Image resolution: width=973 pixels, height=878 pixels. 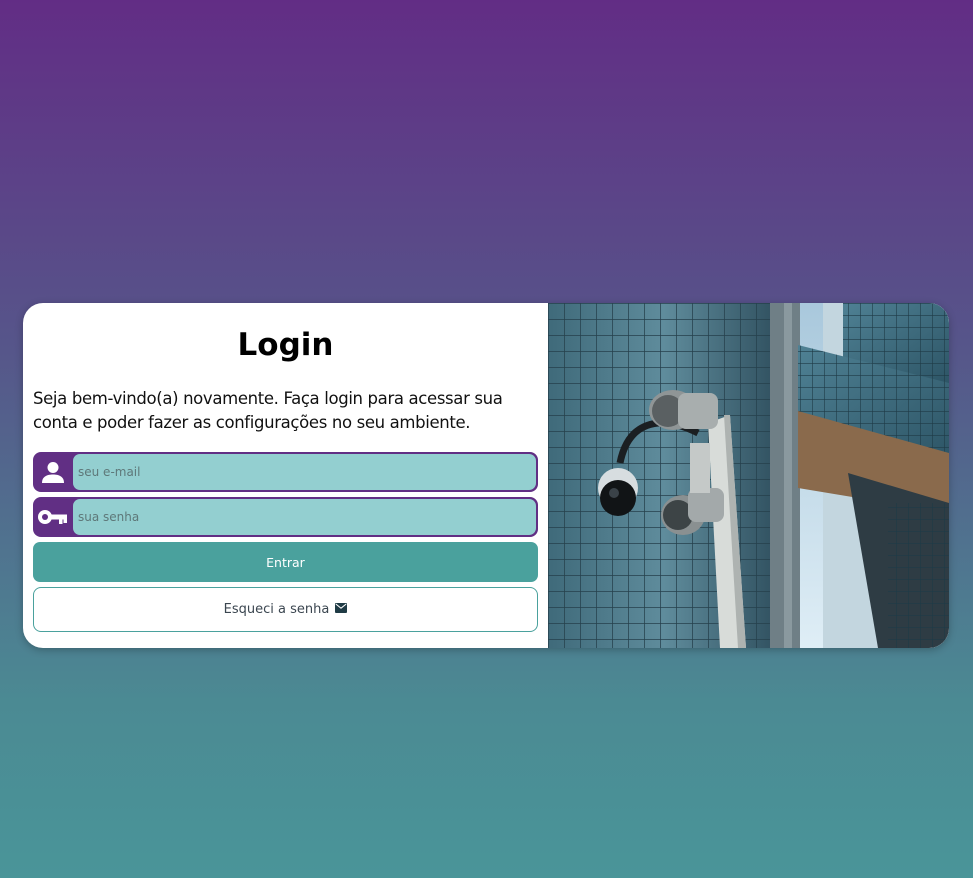 I want to click on login-button: Entrar, so click(x=285, y=562).